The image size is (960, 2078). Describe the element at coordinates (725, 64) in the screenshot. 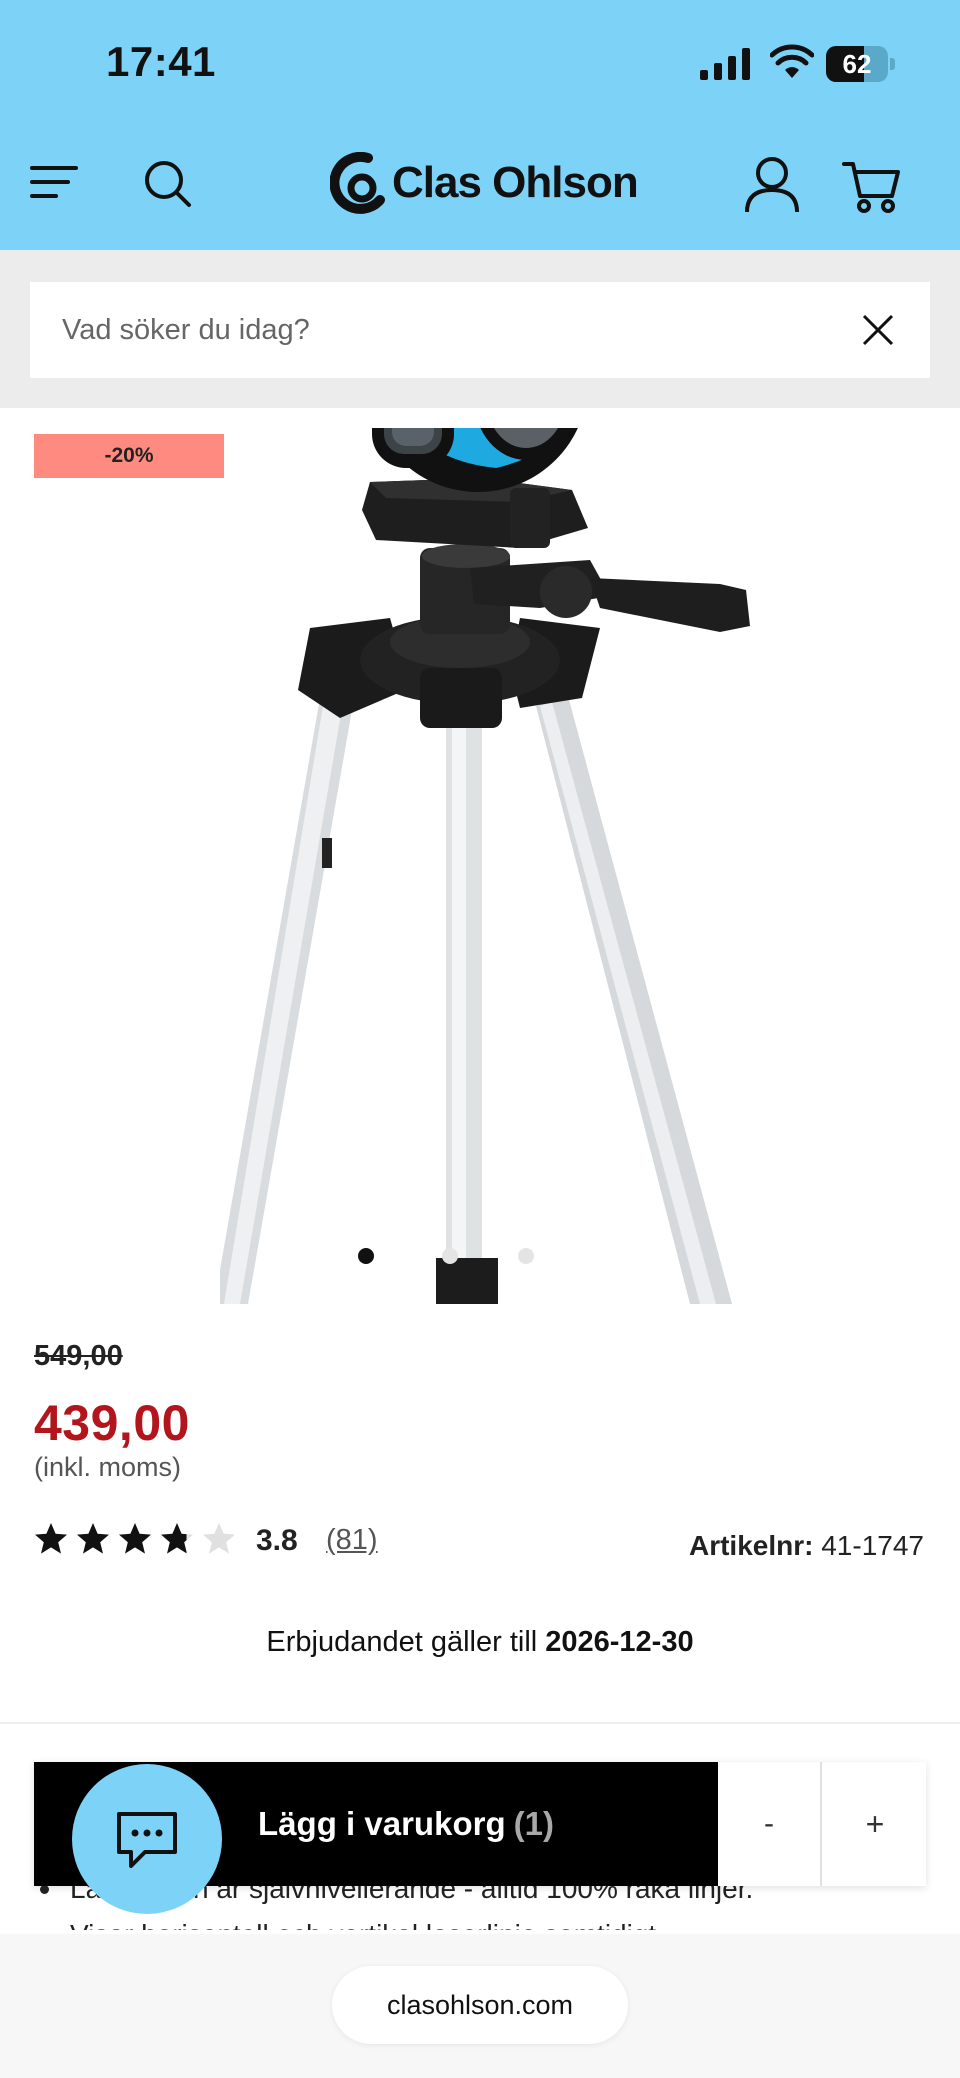

I see `cellular-signal-icon` at that location.